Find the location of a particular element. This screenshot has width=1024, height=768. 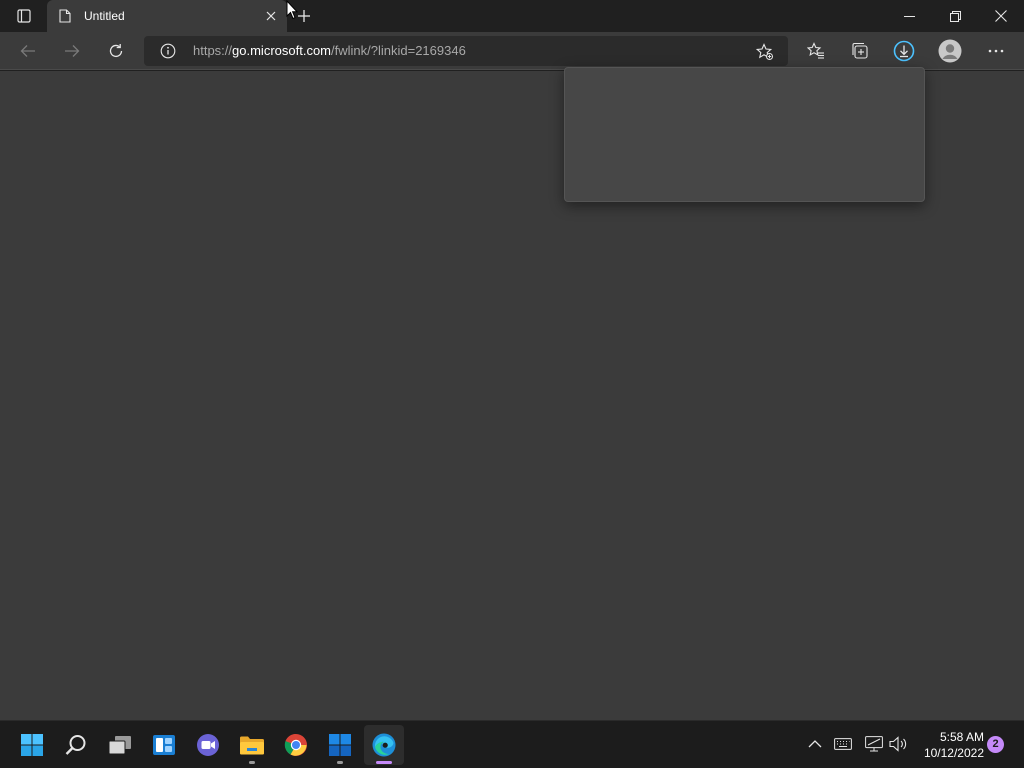

mouse-cursor-icon is located at coordinates (292, 10).